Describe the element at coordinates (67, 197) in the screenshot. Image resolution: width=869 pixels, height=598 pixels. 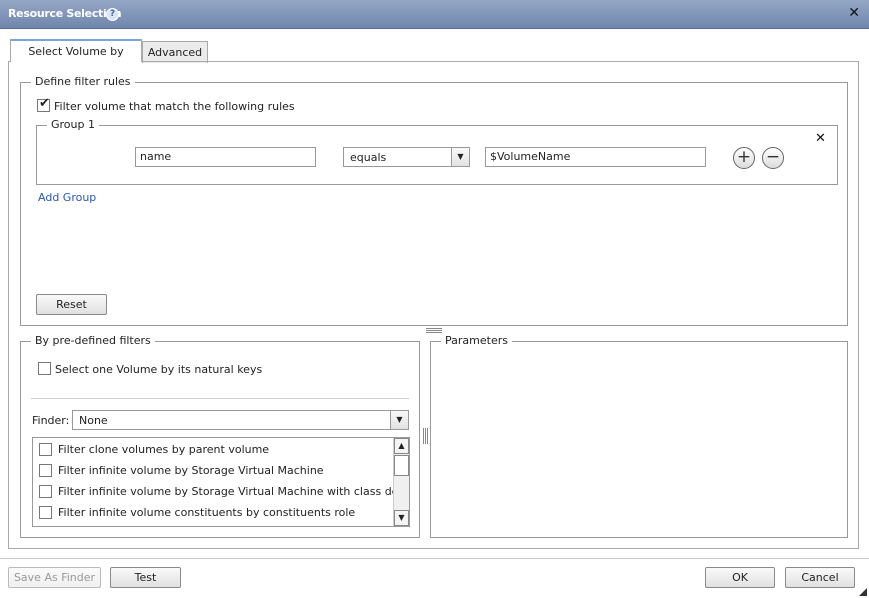
I see `add-group-link: Add Group` at that location.